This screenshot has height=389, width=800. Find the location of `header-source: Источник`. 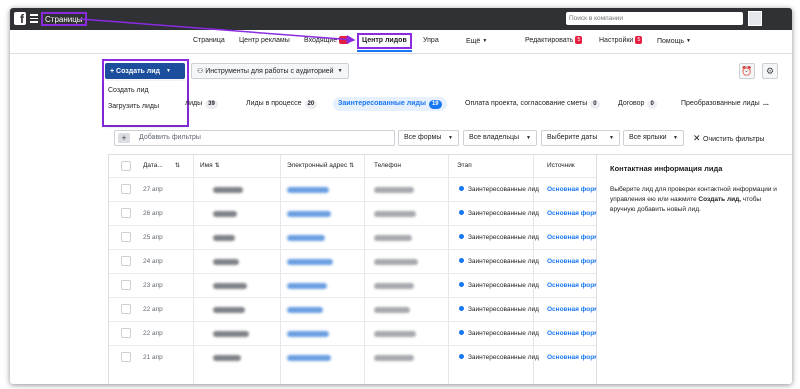

header-source: Источник is located at coordinates (561, 166).